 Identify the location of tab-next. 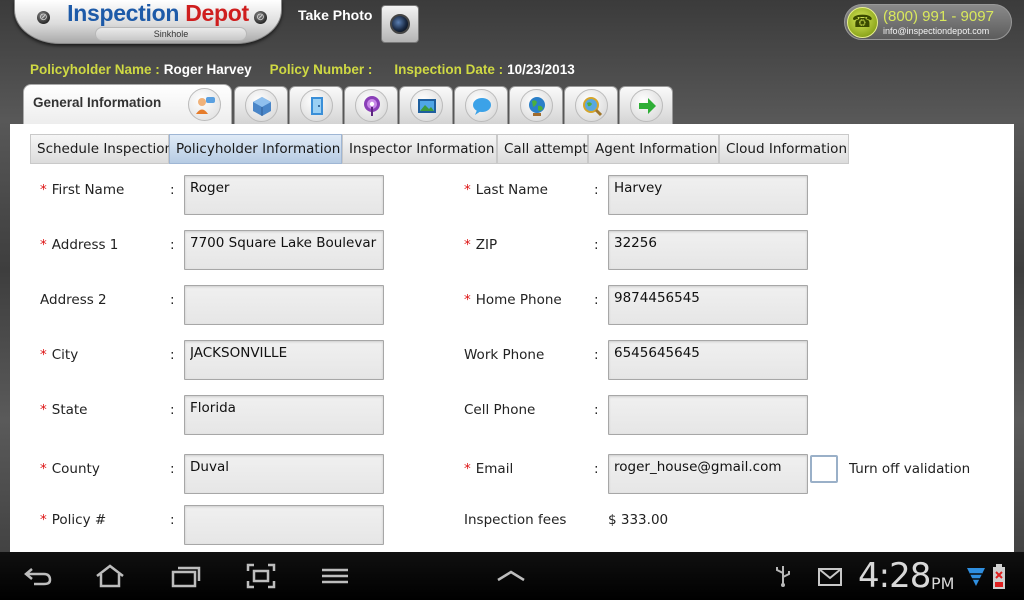
(646, 105).